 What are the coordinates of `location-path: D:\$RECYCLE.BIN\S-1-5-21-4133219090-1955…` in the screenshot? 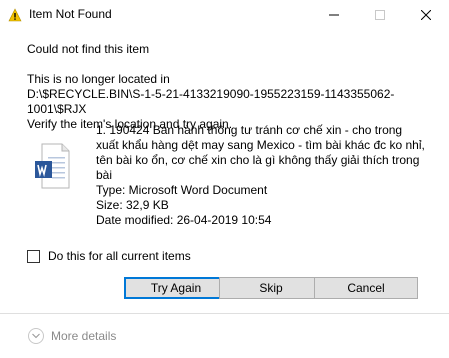 It's located at (211, 101).